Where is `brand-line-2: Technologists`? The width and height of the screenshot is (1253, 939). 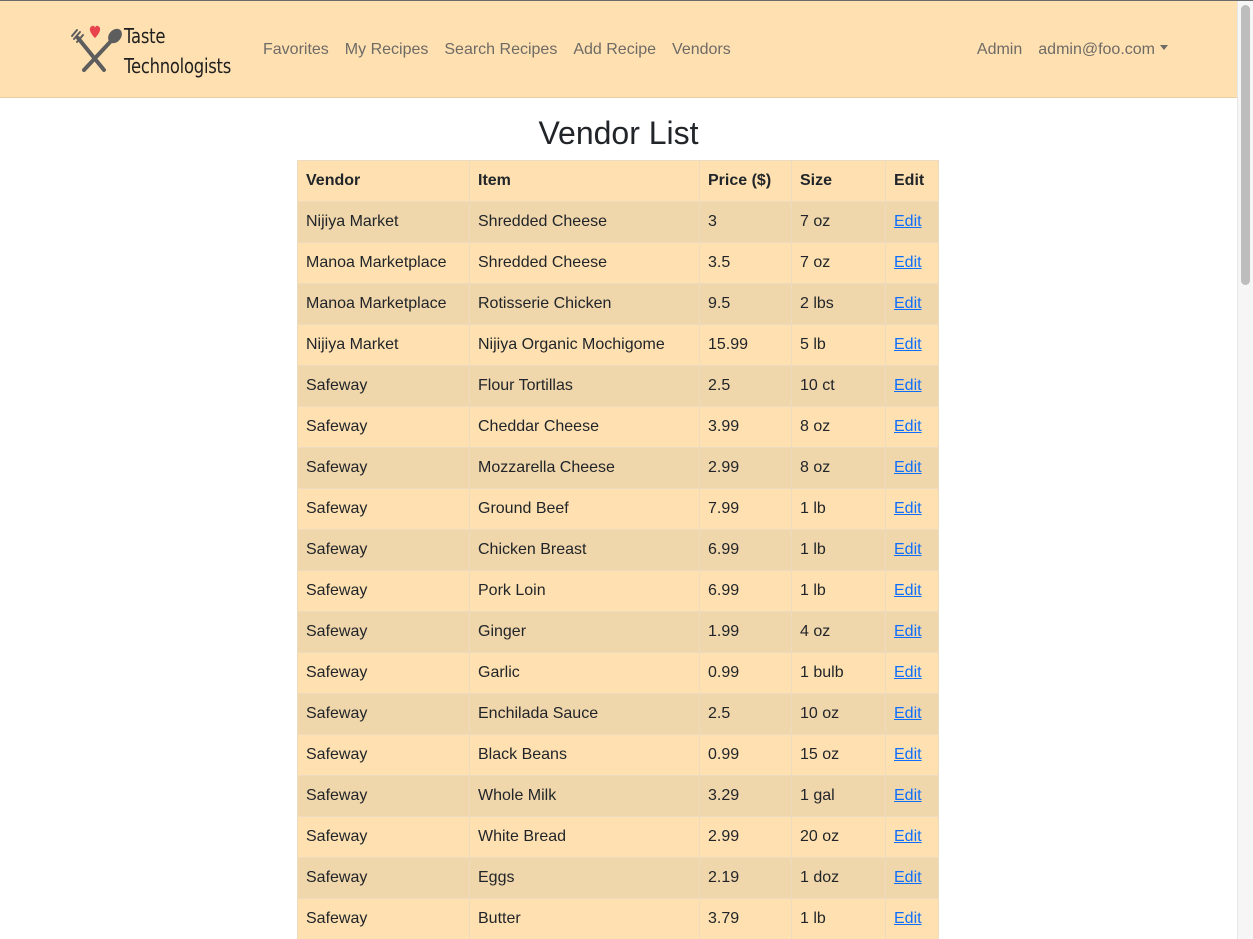
brand-line-2: Technologists is located at coordinates (178, 66).